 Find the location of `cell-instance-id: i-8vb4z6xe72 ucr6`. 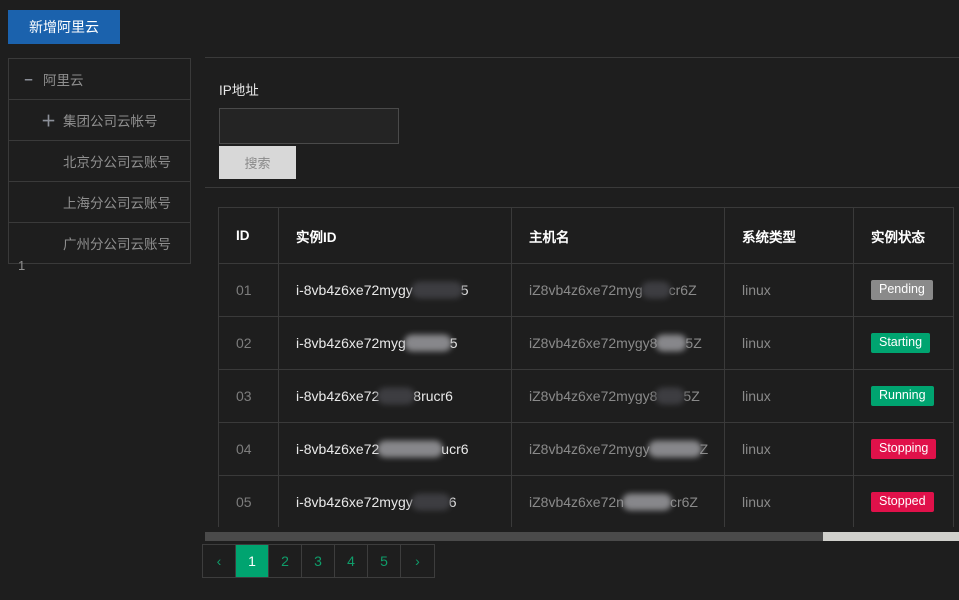

cell-instance-id: i-8vb4z6xe72 ucr6 is located at coordinates (395, 449).